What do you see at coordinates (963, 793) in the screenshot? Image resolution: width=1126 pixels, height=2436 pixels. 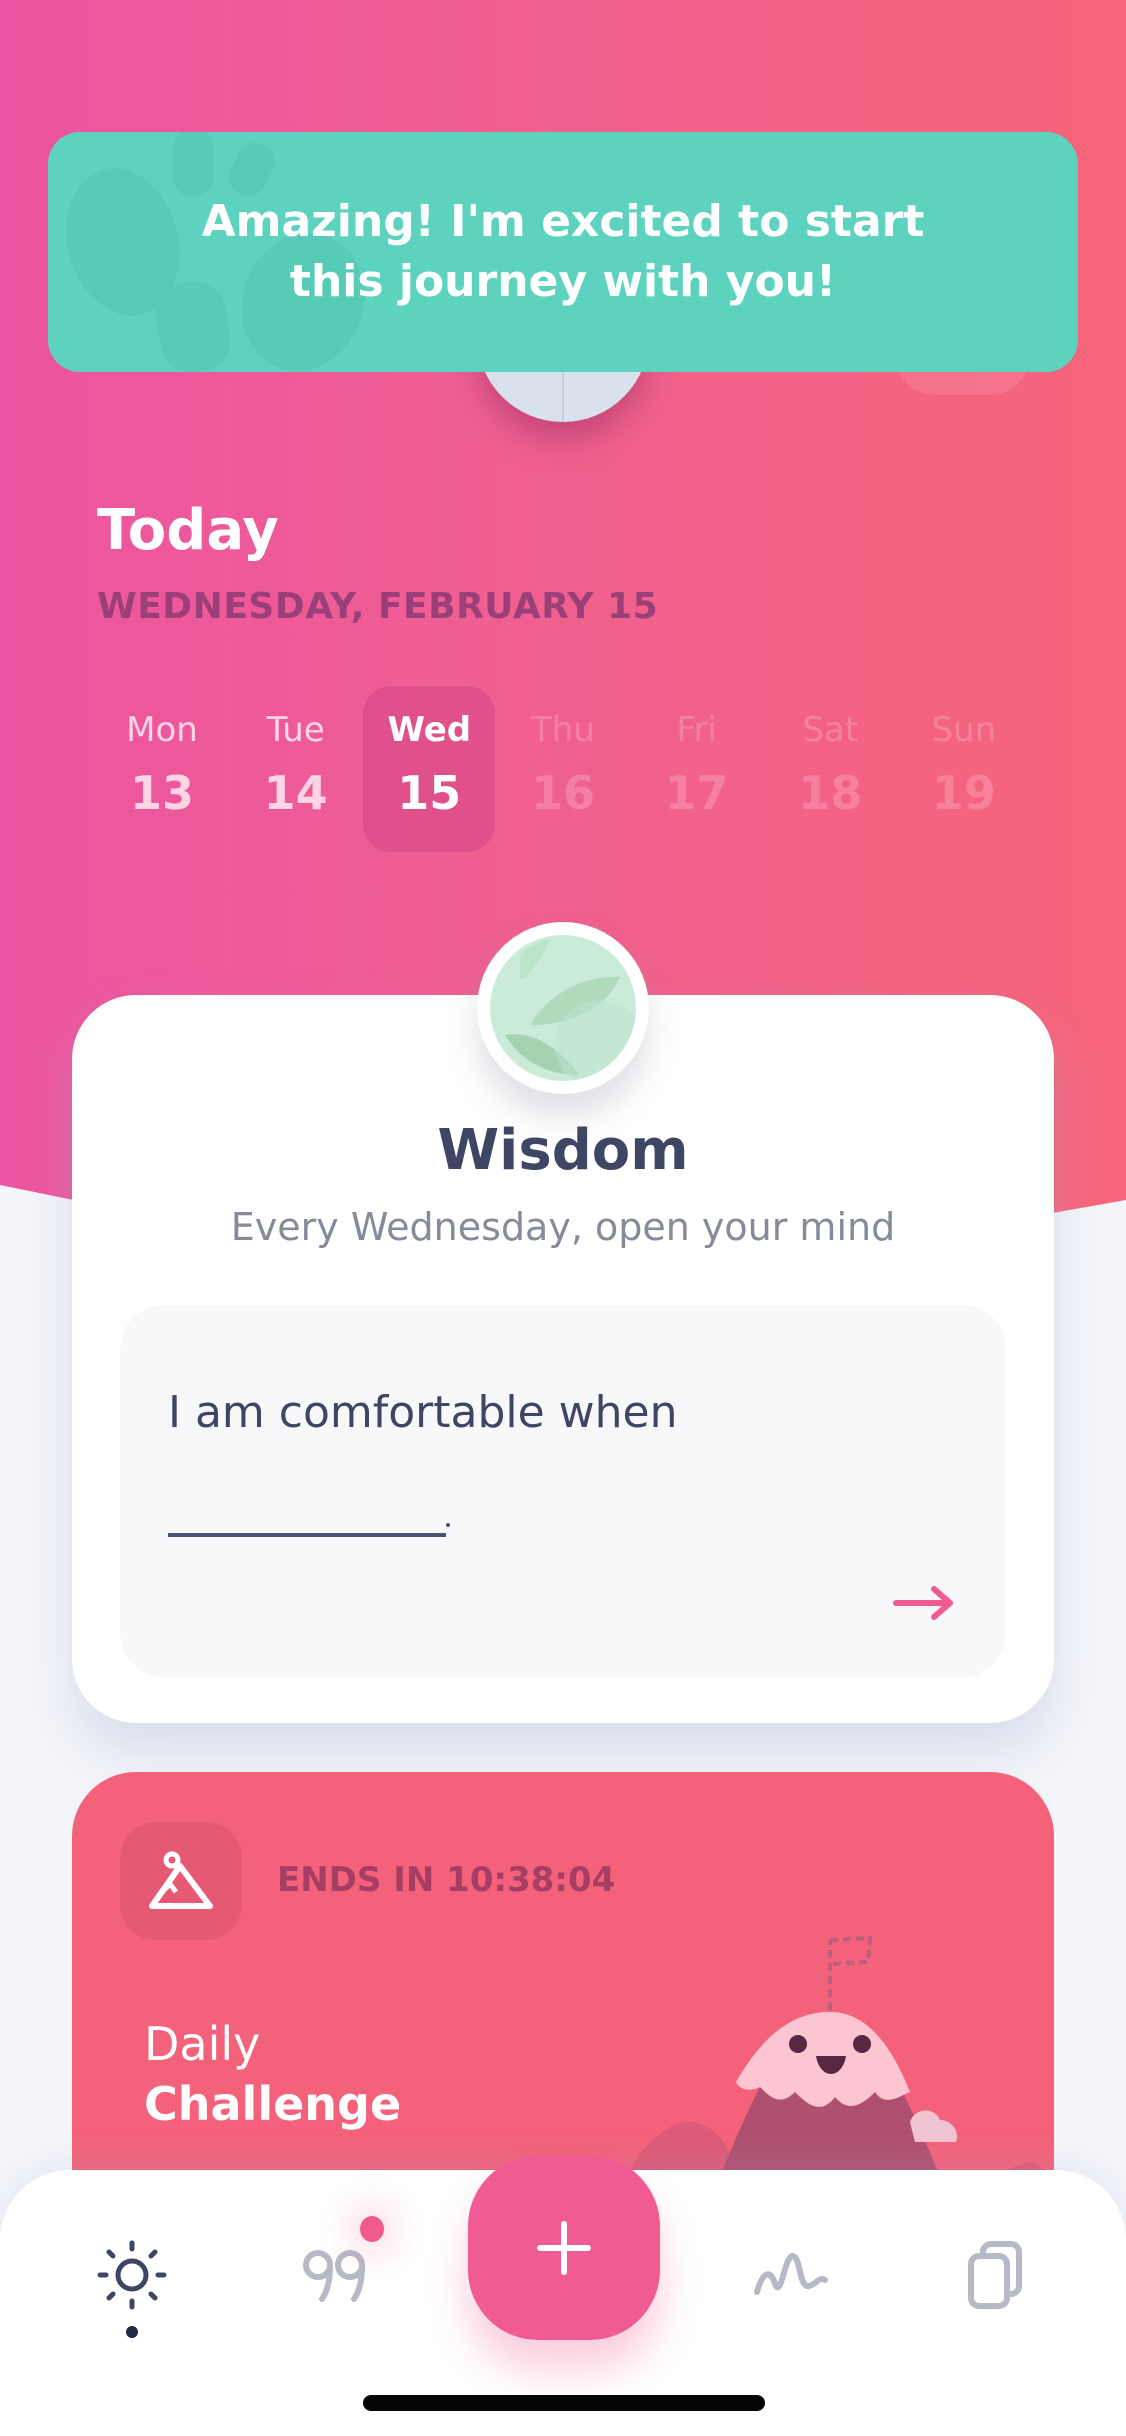 I see `day-number: 19` at bounding box center [963, 793].